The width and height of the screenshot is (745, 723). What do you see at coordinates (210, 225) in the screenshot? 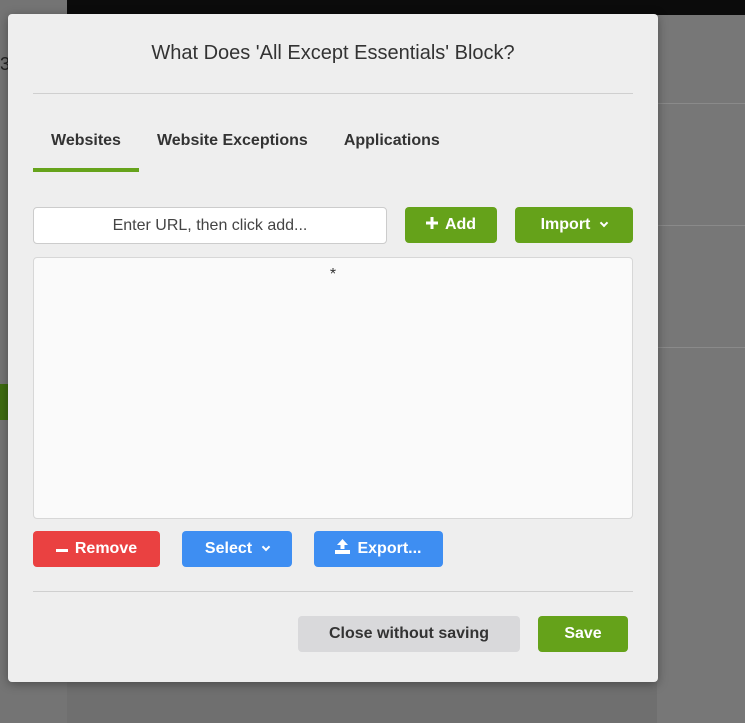
I see `url-input` at bounding box center [210, 225].